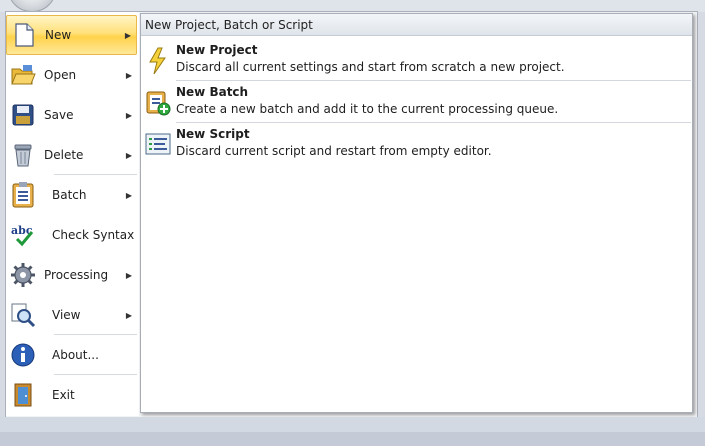 The height and width of the screenshot is (446, 705). I want to click on save-disk-icon, so click(23, 115).